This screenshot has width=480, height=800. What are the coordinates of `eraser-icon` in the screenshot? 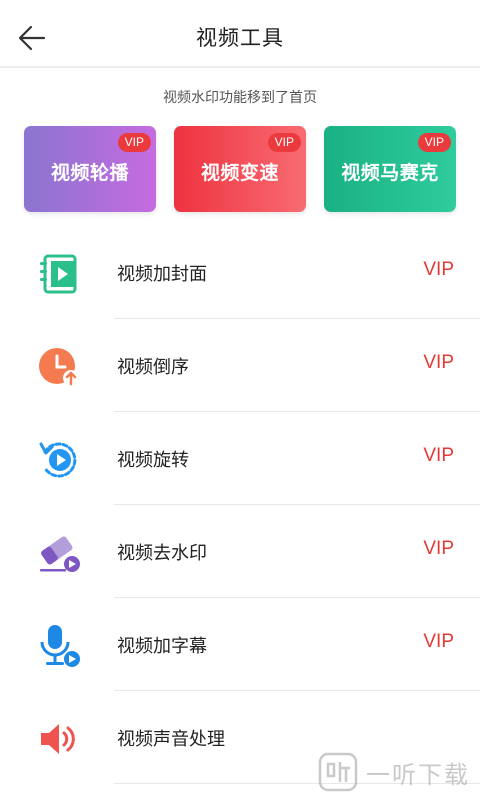 It's located at (59, 553).